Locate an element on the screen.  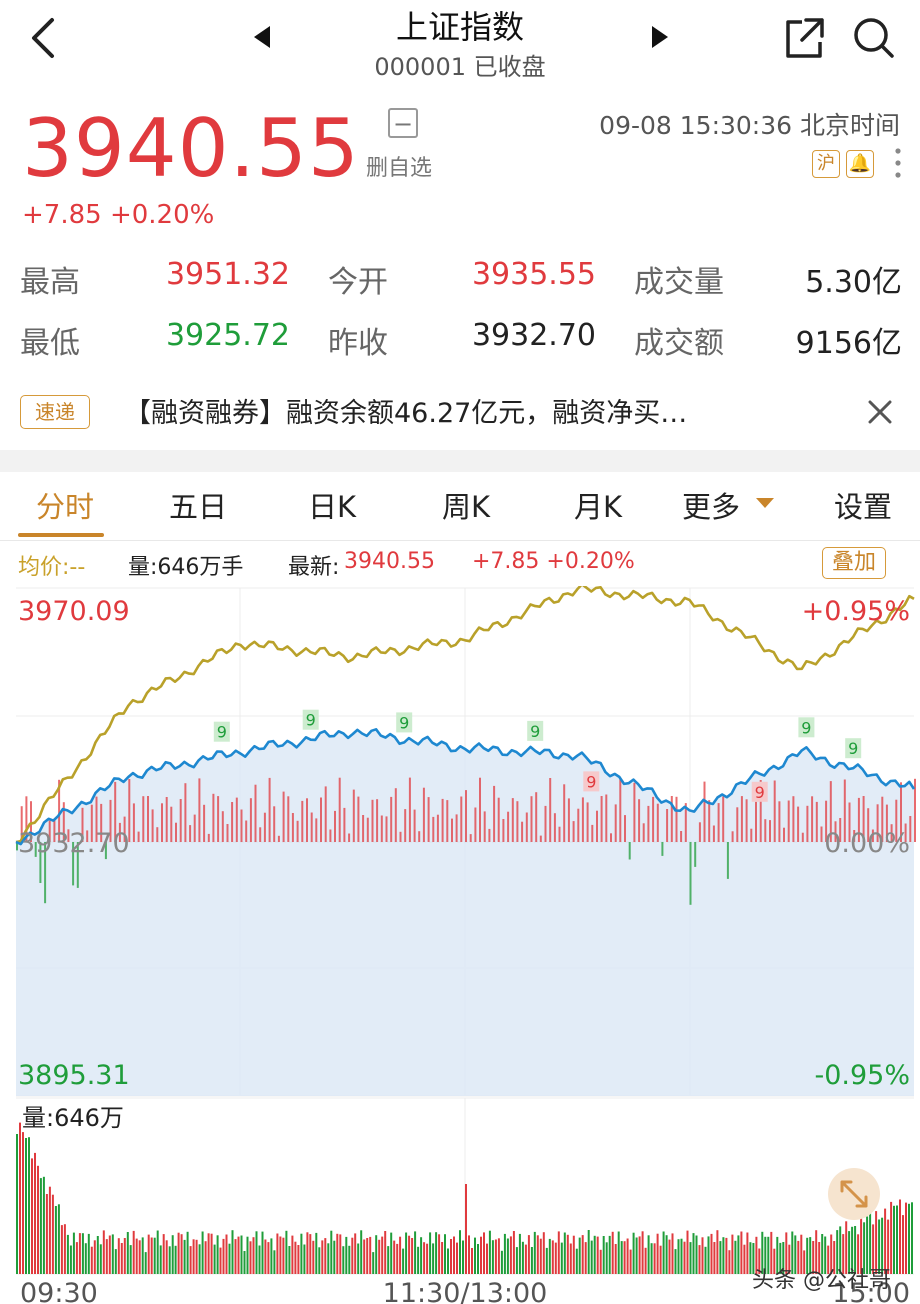
volume-info: 量:646万手 is located at coordinates (186, 567).